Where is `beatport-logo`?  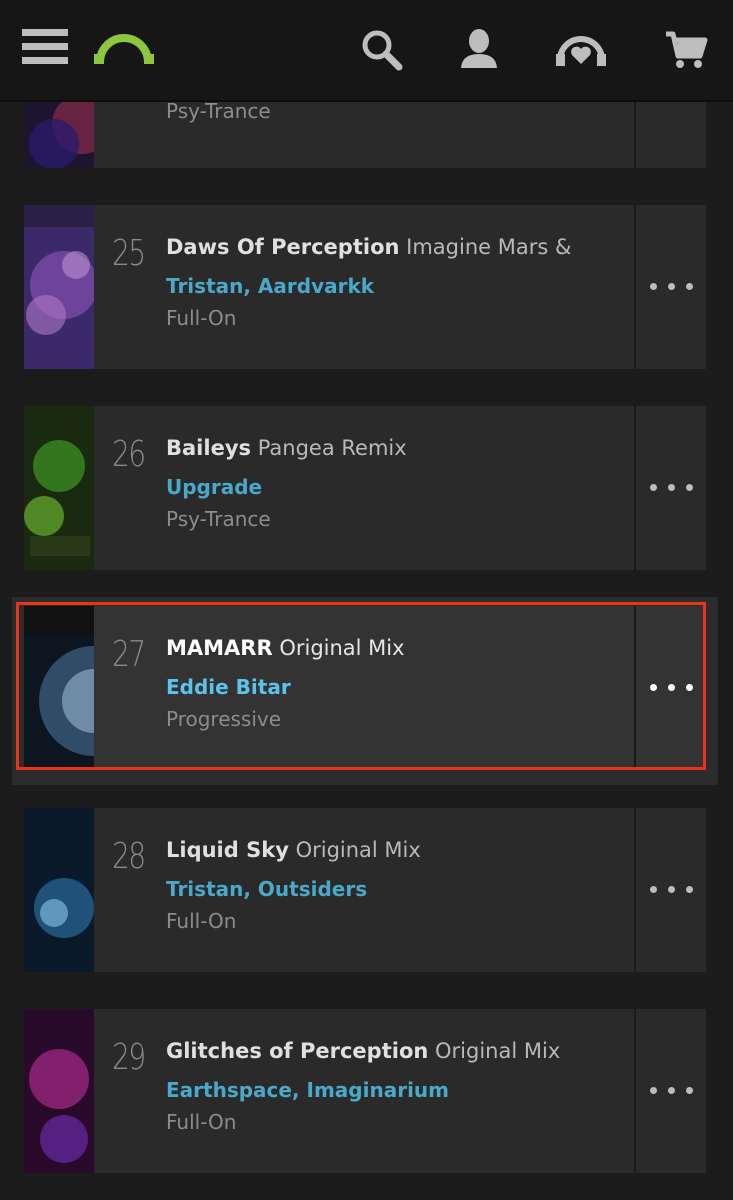
beatport-logo is located at coordinates (124, 46).